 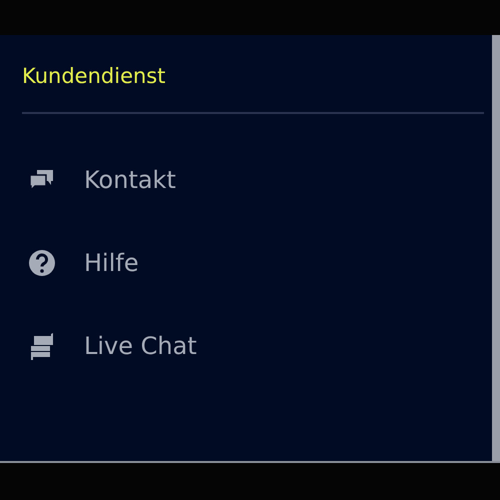 What do you see at coordinates (496, 248) in the screenshot?
I see `scrollbar` at bounding box center [496, 248].